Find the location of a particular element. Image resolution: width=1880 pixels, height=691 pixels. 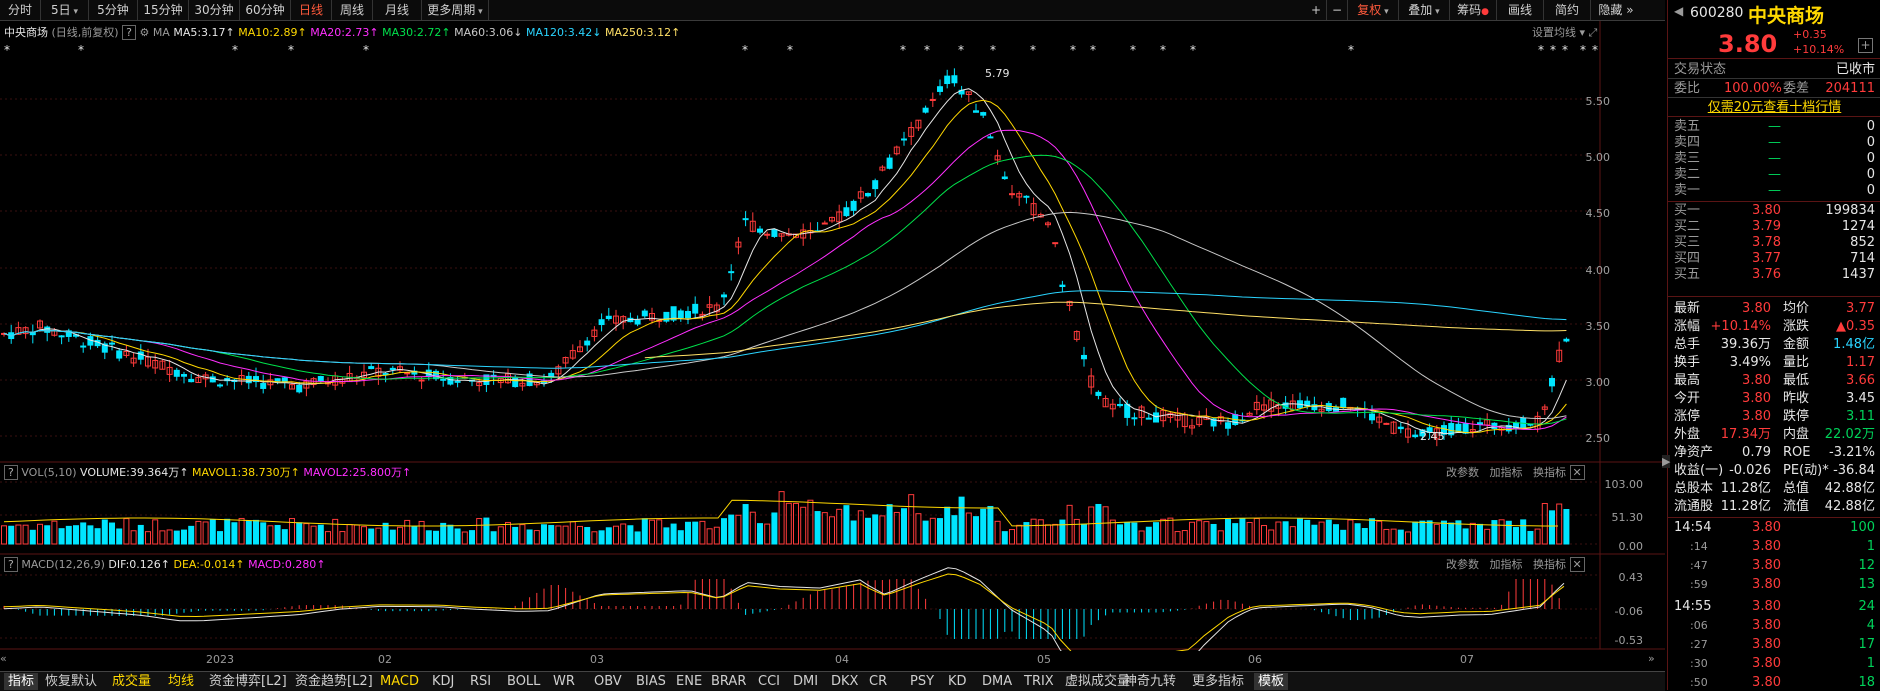

period-tab-60min: 60分钟 is located at coordinates (265, 10).